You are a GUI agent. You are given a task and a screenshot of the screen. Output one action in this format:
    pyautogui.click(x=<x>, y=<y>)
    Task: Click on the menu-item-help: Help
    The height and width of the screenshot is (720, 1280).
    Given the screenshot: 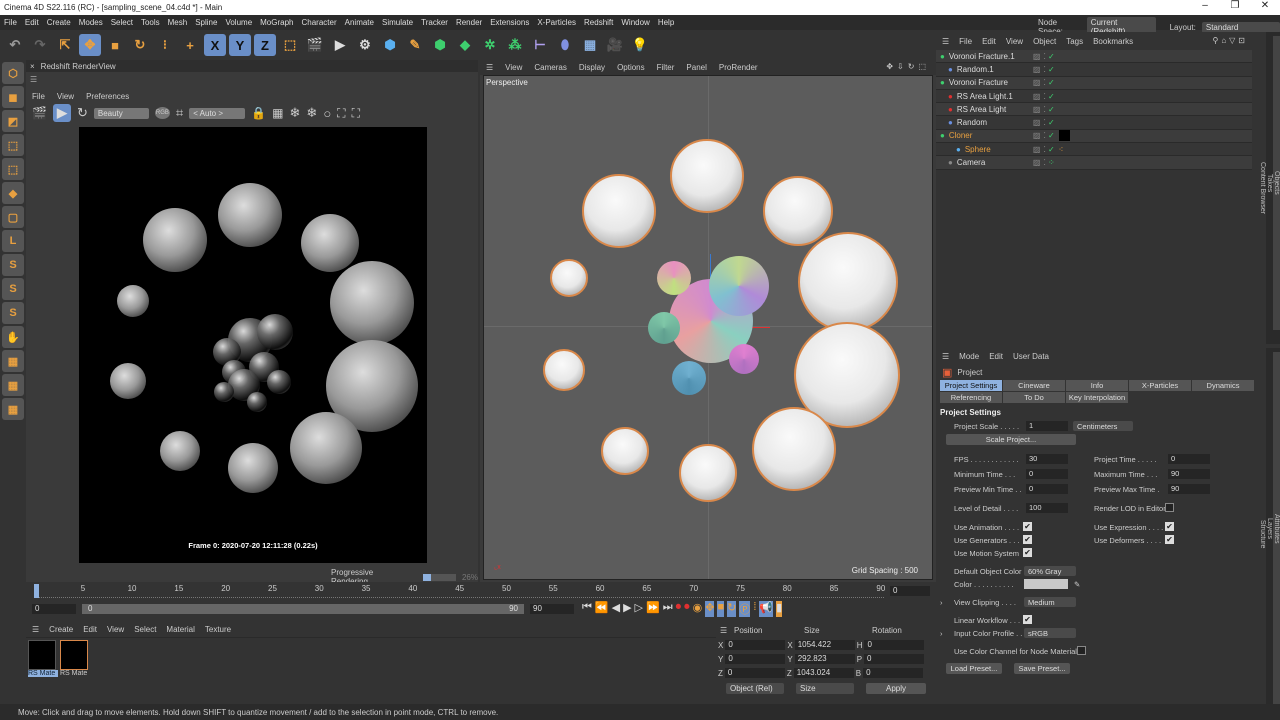 What is the action you would take?
    pyautogui.click(x=666, y=22)
    